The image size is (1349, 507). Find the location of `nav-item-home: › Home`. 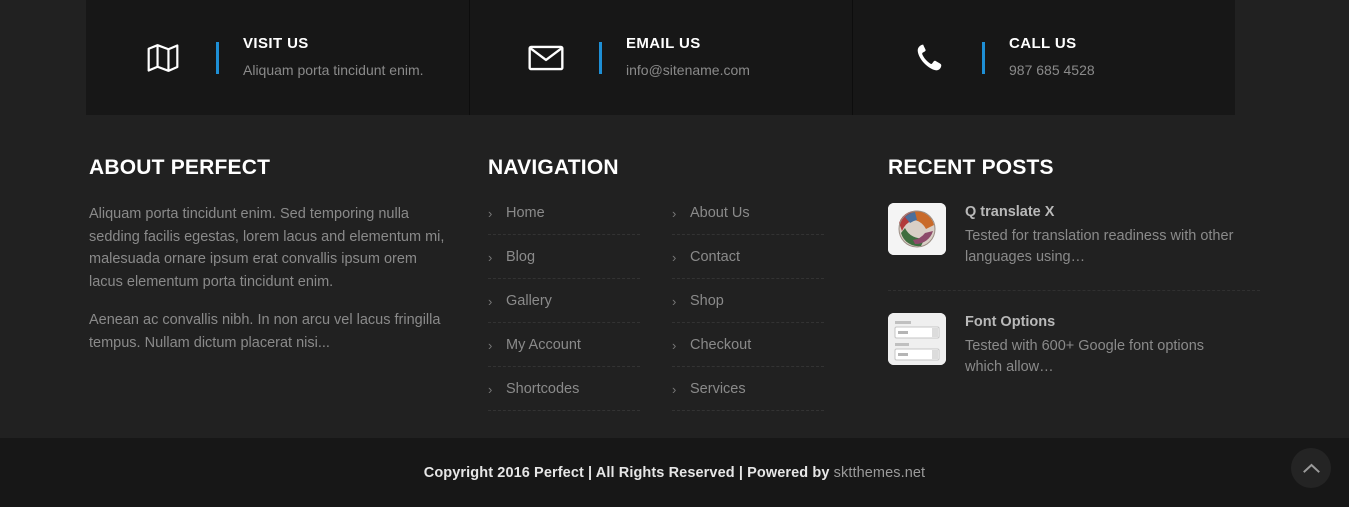

nav-item-home: › Home is located at coordinates (564, 219).